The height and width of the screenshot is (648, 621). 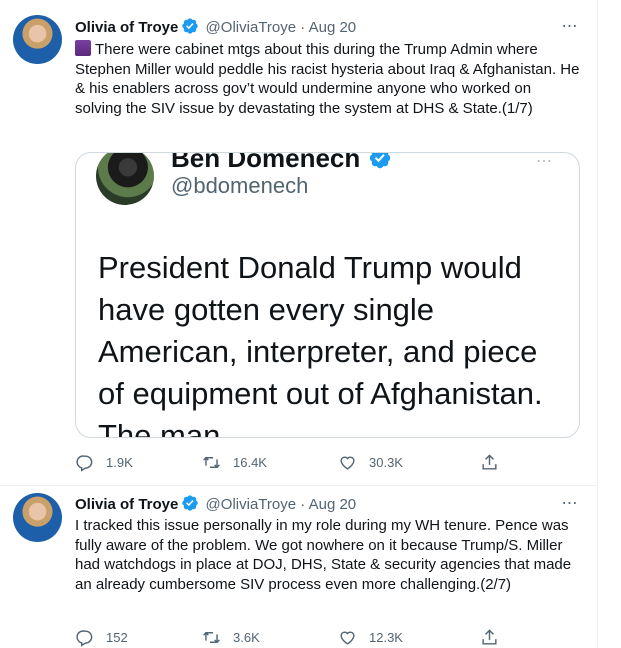 I want to click on like-button: 30.3K, so click(x=370, y=462).